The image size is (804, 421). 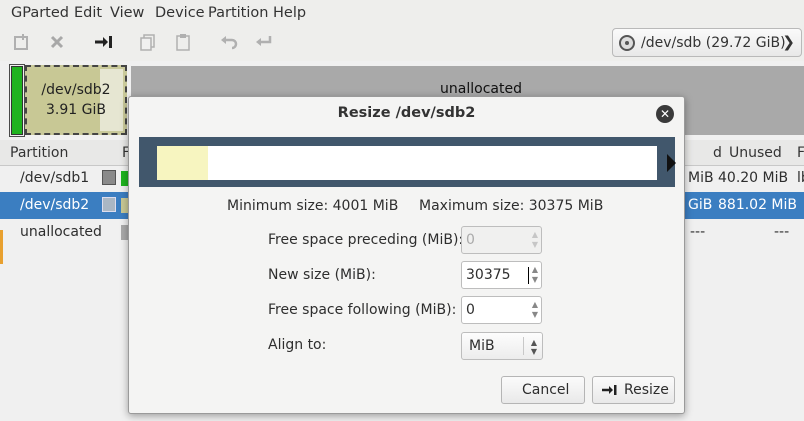 What do you see at coordinates (501, 310) in the screenshot?
I see `free-following-spinner: 0 ▲ ▼` at bounding box center [501, 310].